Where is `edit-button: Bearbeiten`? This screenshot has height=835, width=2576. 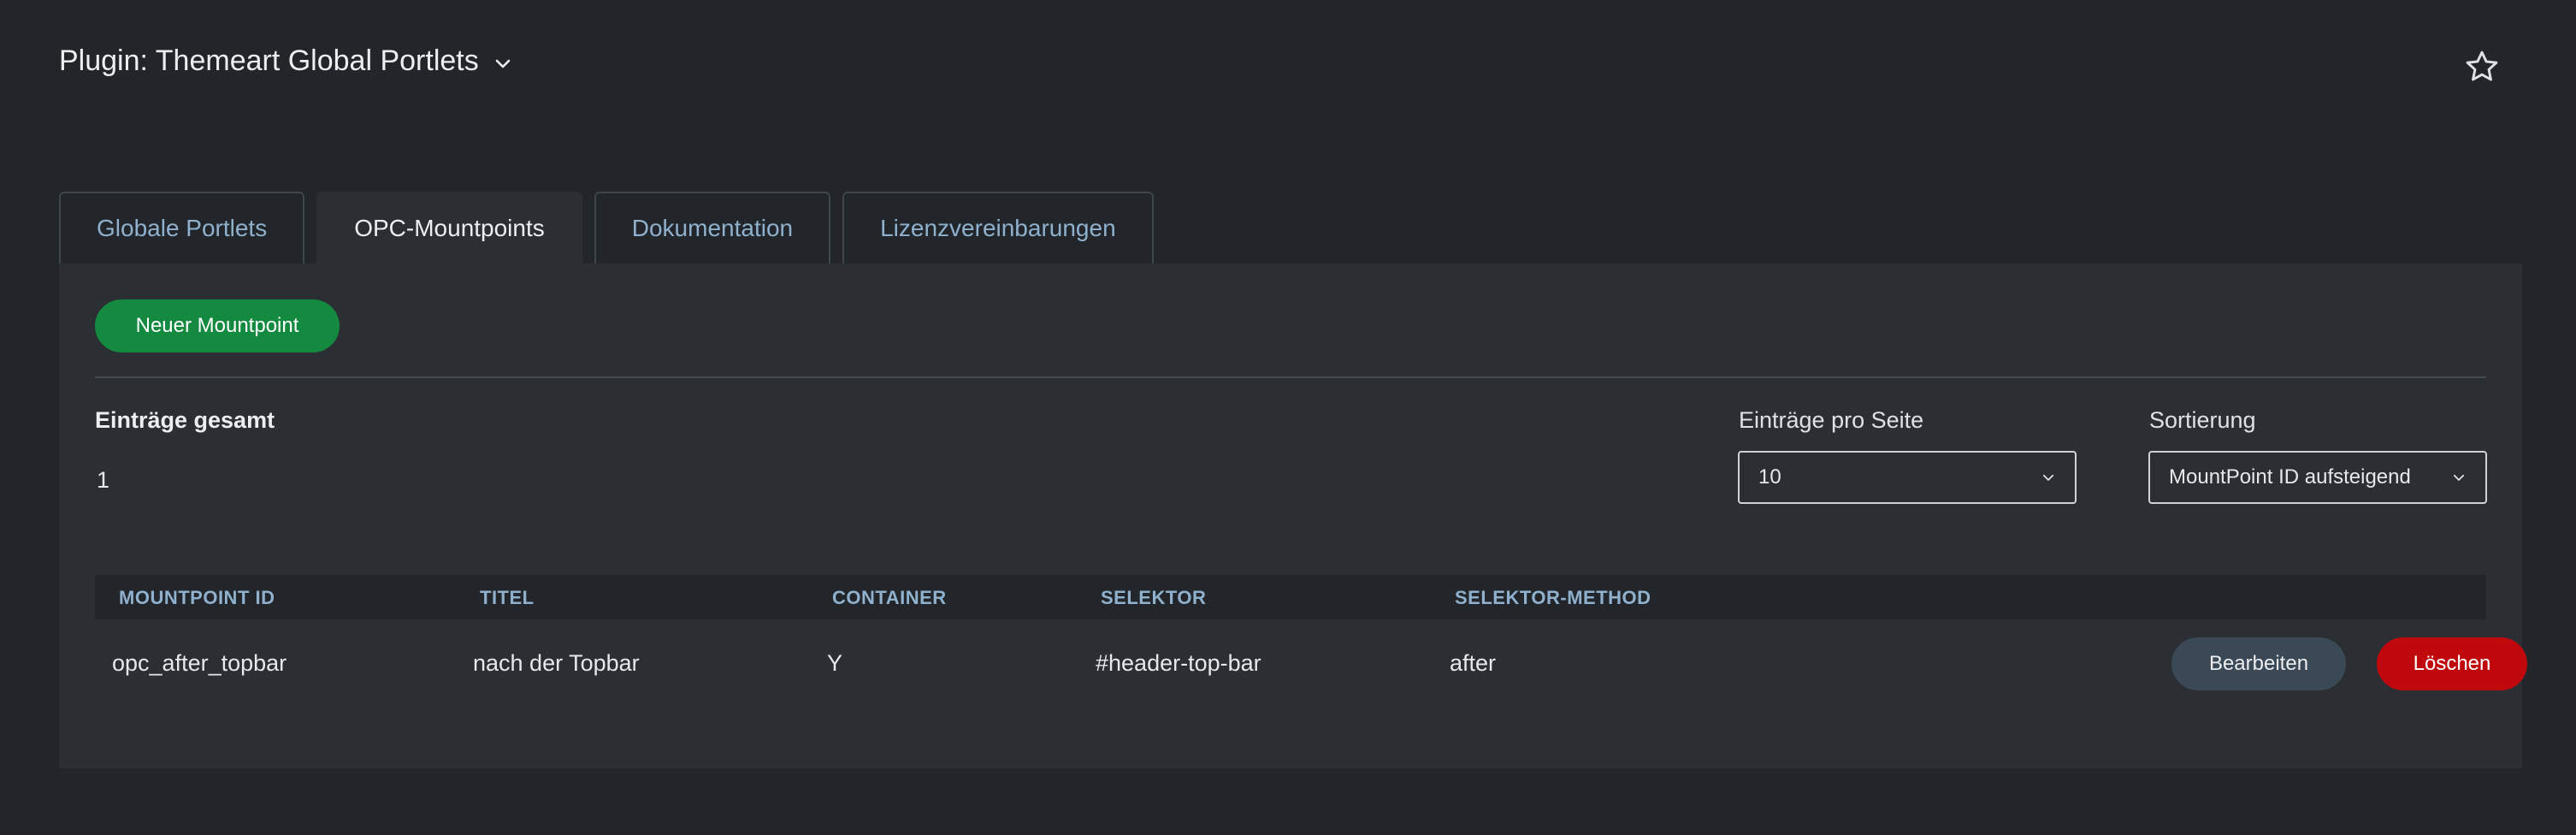
edit-button: Bearbeiten is located at coordinates (2258, 663).